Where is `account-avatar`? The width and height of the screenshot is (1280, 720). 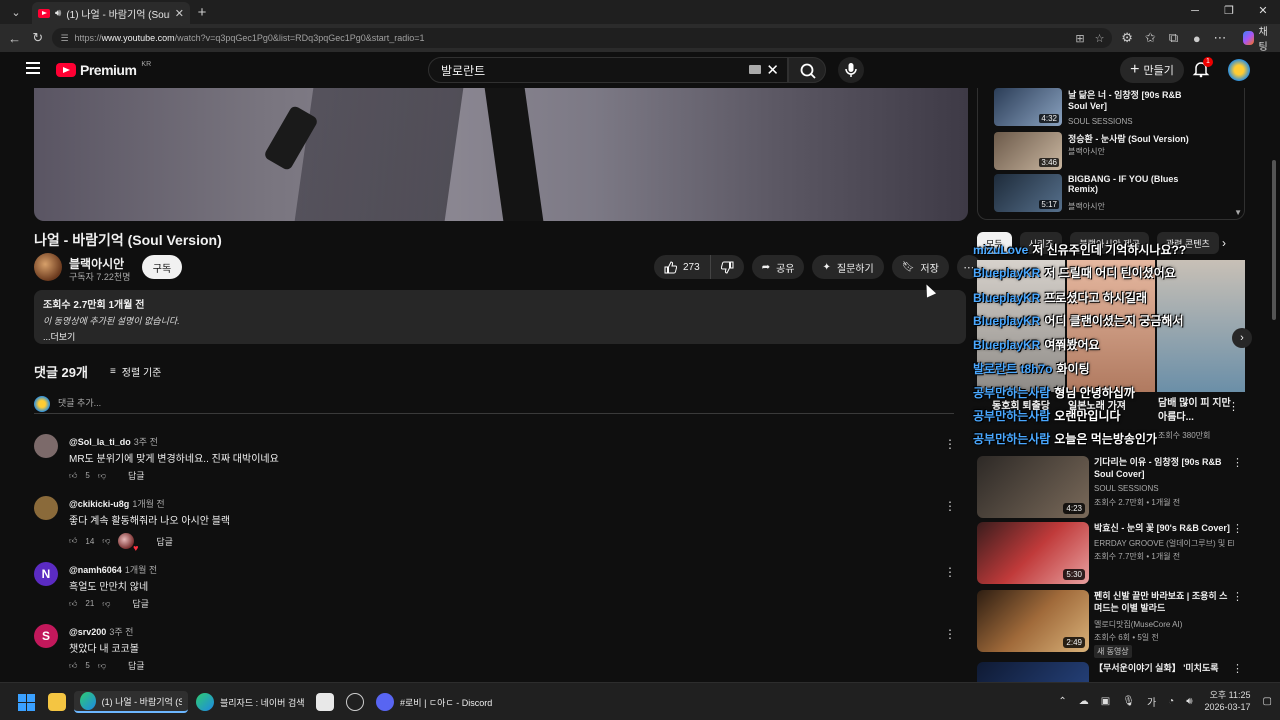 account-avatar is located at coordinates (1239, 70).